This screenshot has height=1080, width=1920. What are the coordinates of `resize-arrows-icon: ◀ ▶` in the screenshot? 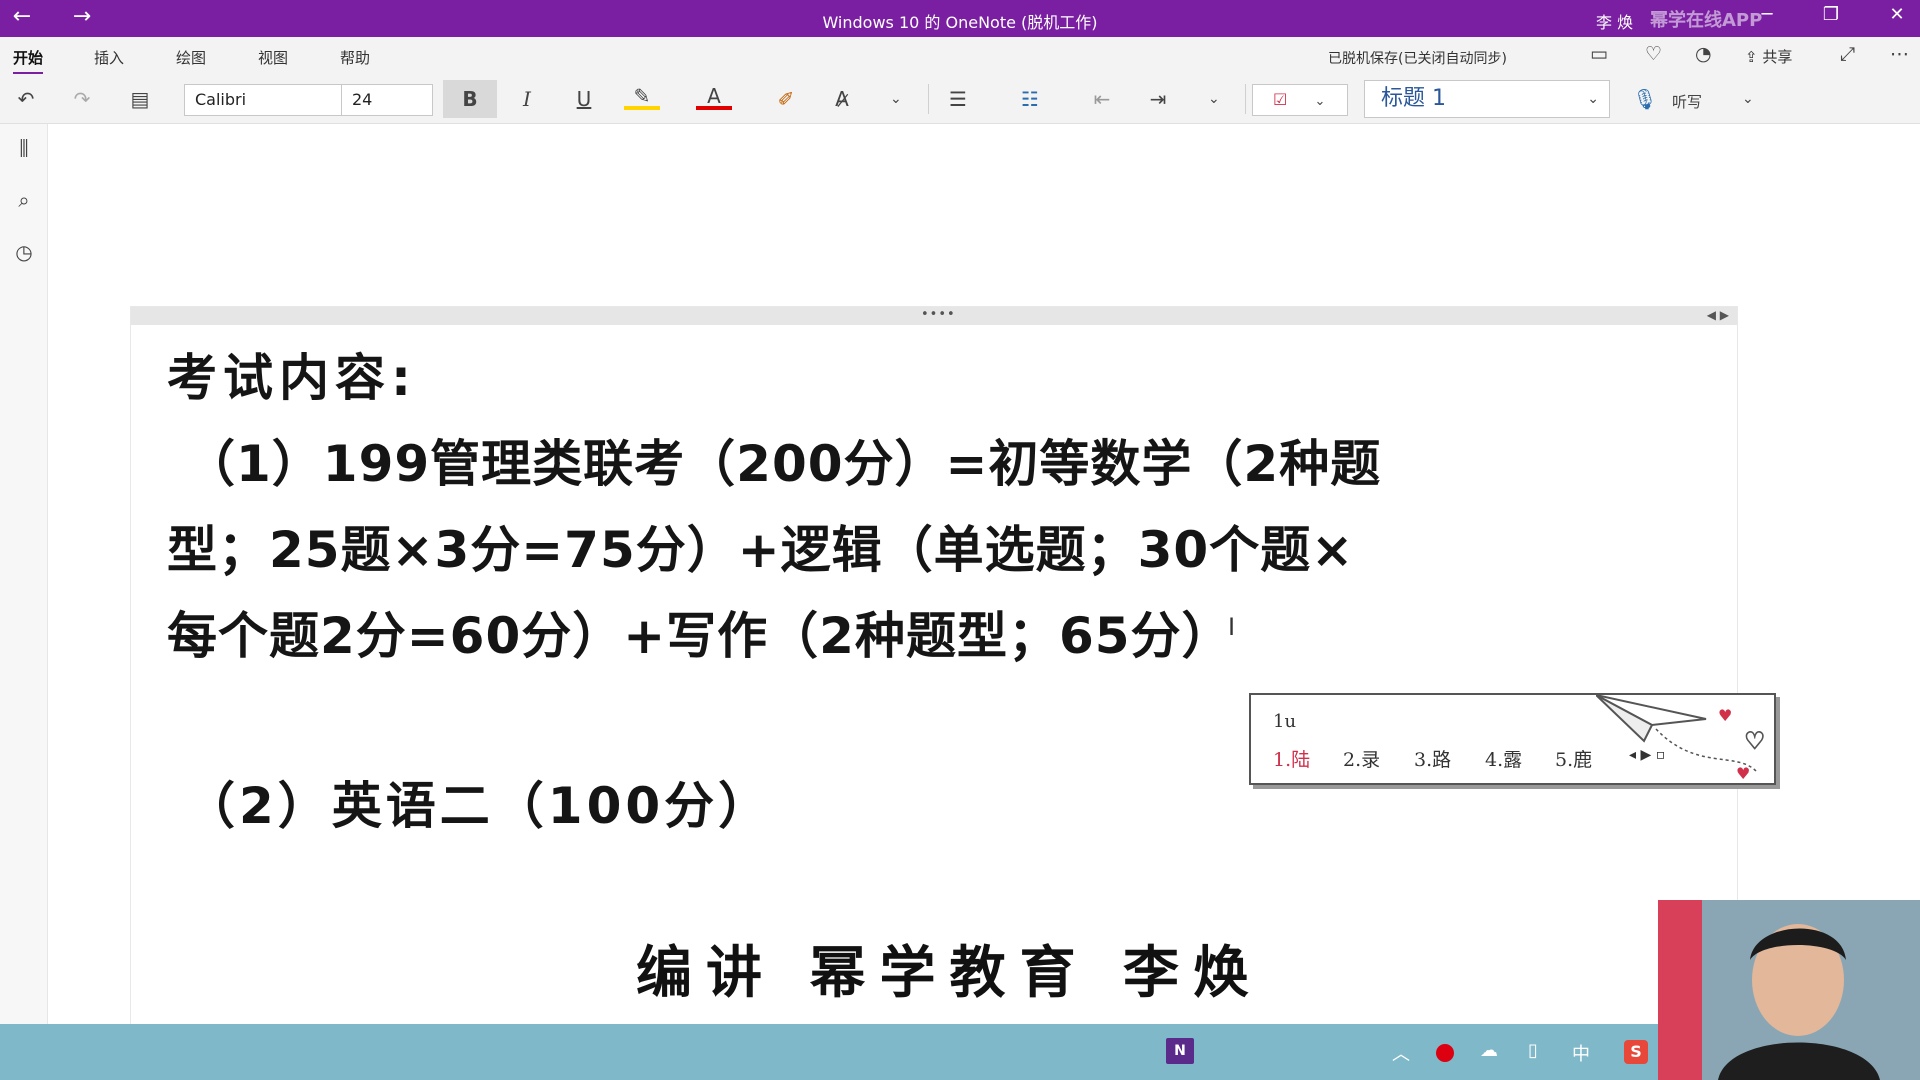 It's located at (1718, 315).